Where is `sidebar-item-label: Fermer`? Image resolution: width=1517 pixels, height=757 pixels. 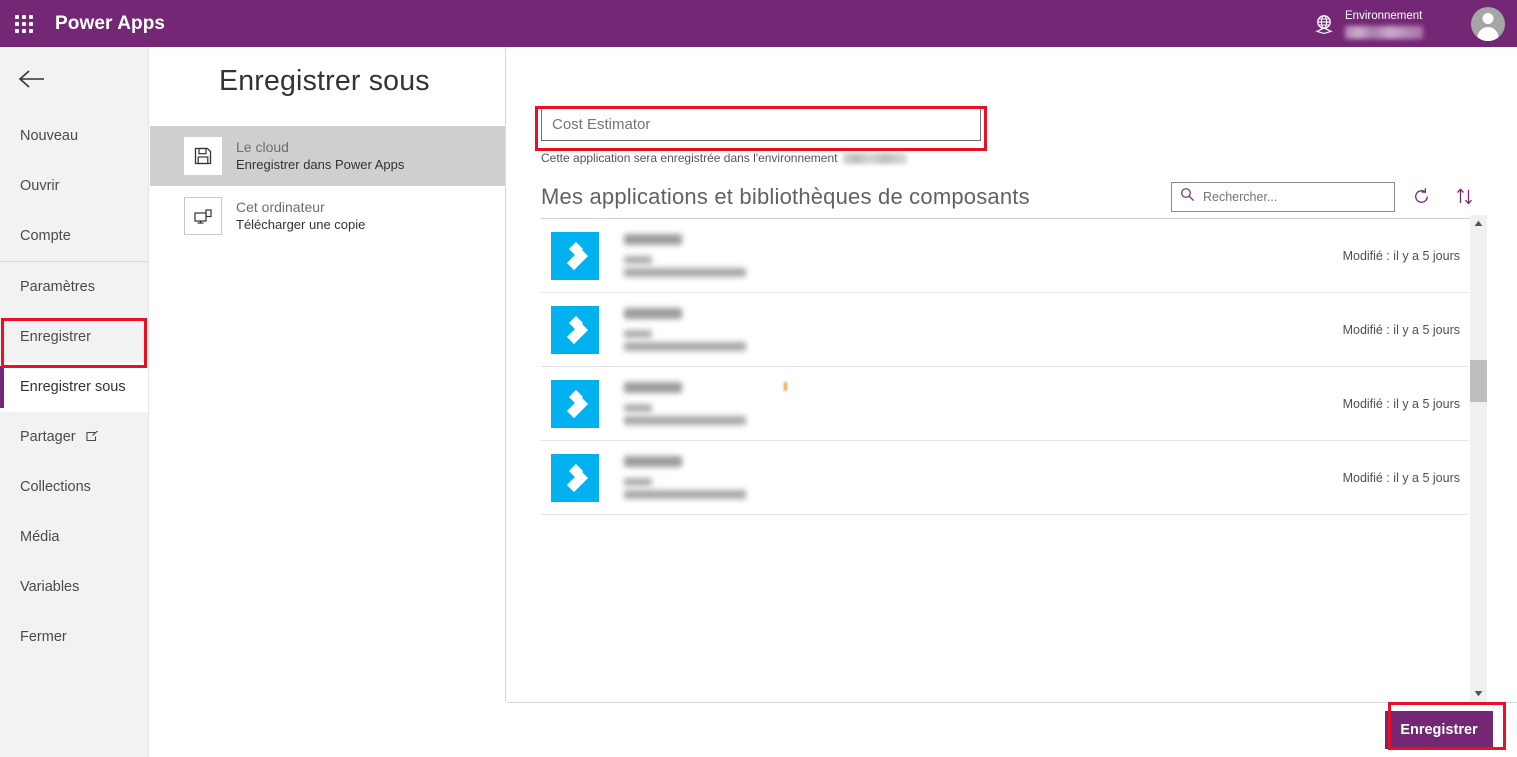
sidebar-item-label: Fermer is located at coordinates (43, 637).